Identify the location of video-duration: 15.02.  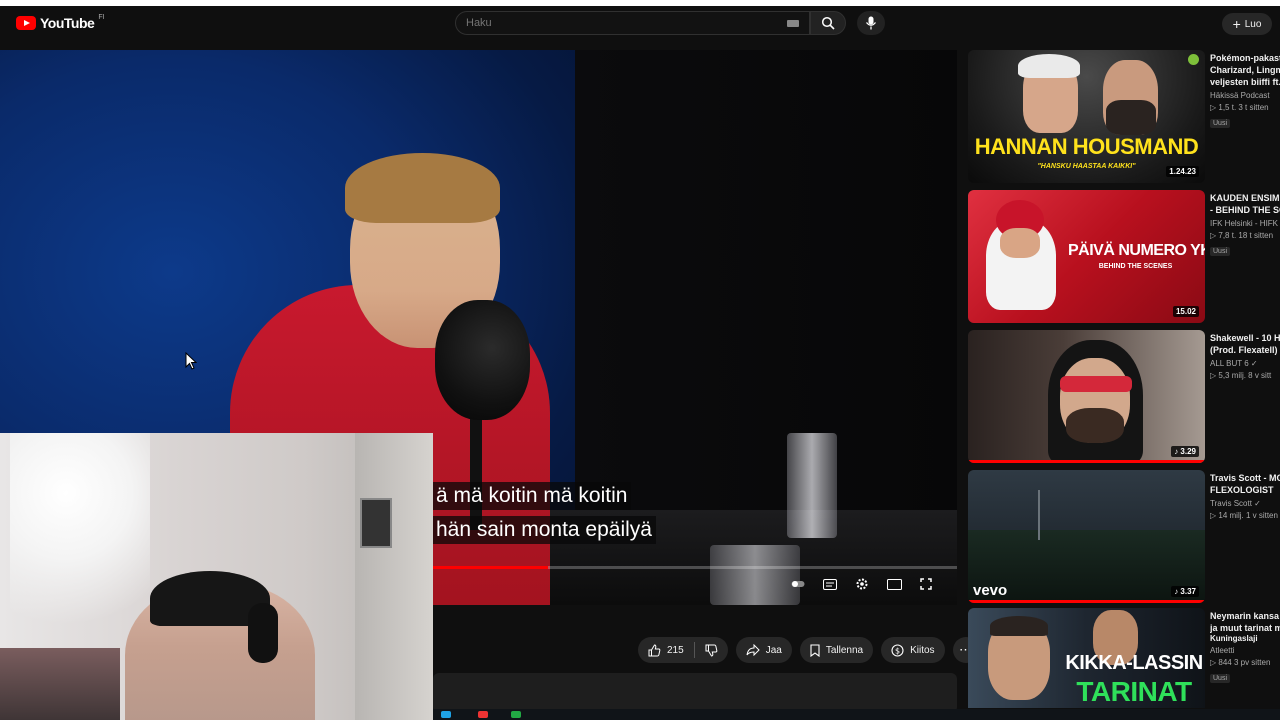
(1185, 311).